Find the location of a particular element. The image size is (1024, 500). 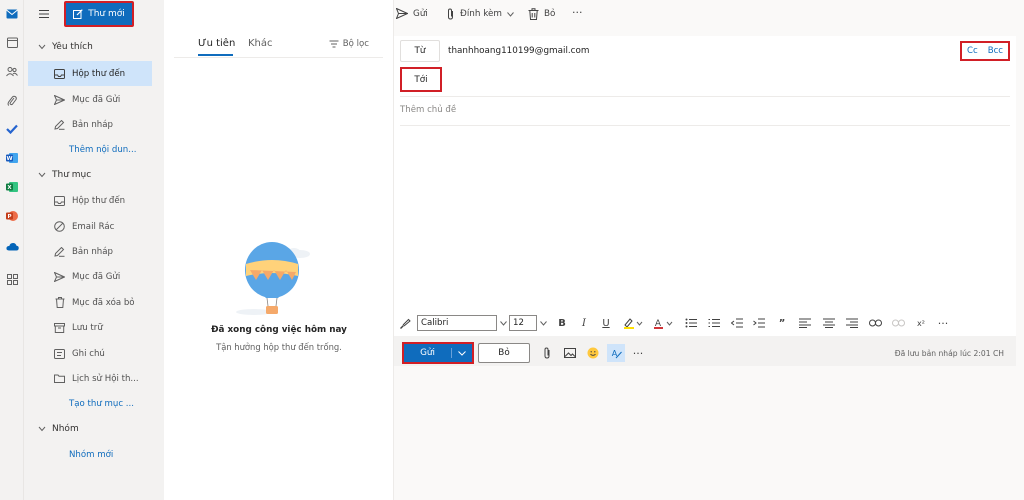

send-label: Gửi is located at coordinates (428, 353).